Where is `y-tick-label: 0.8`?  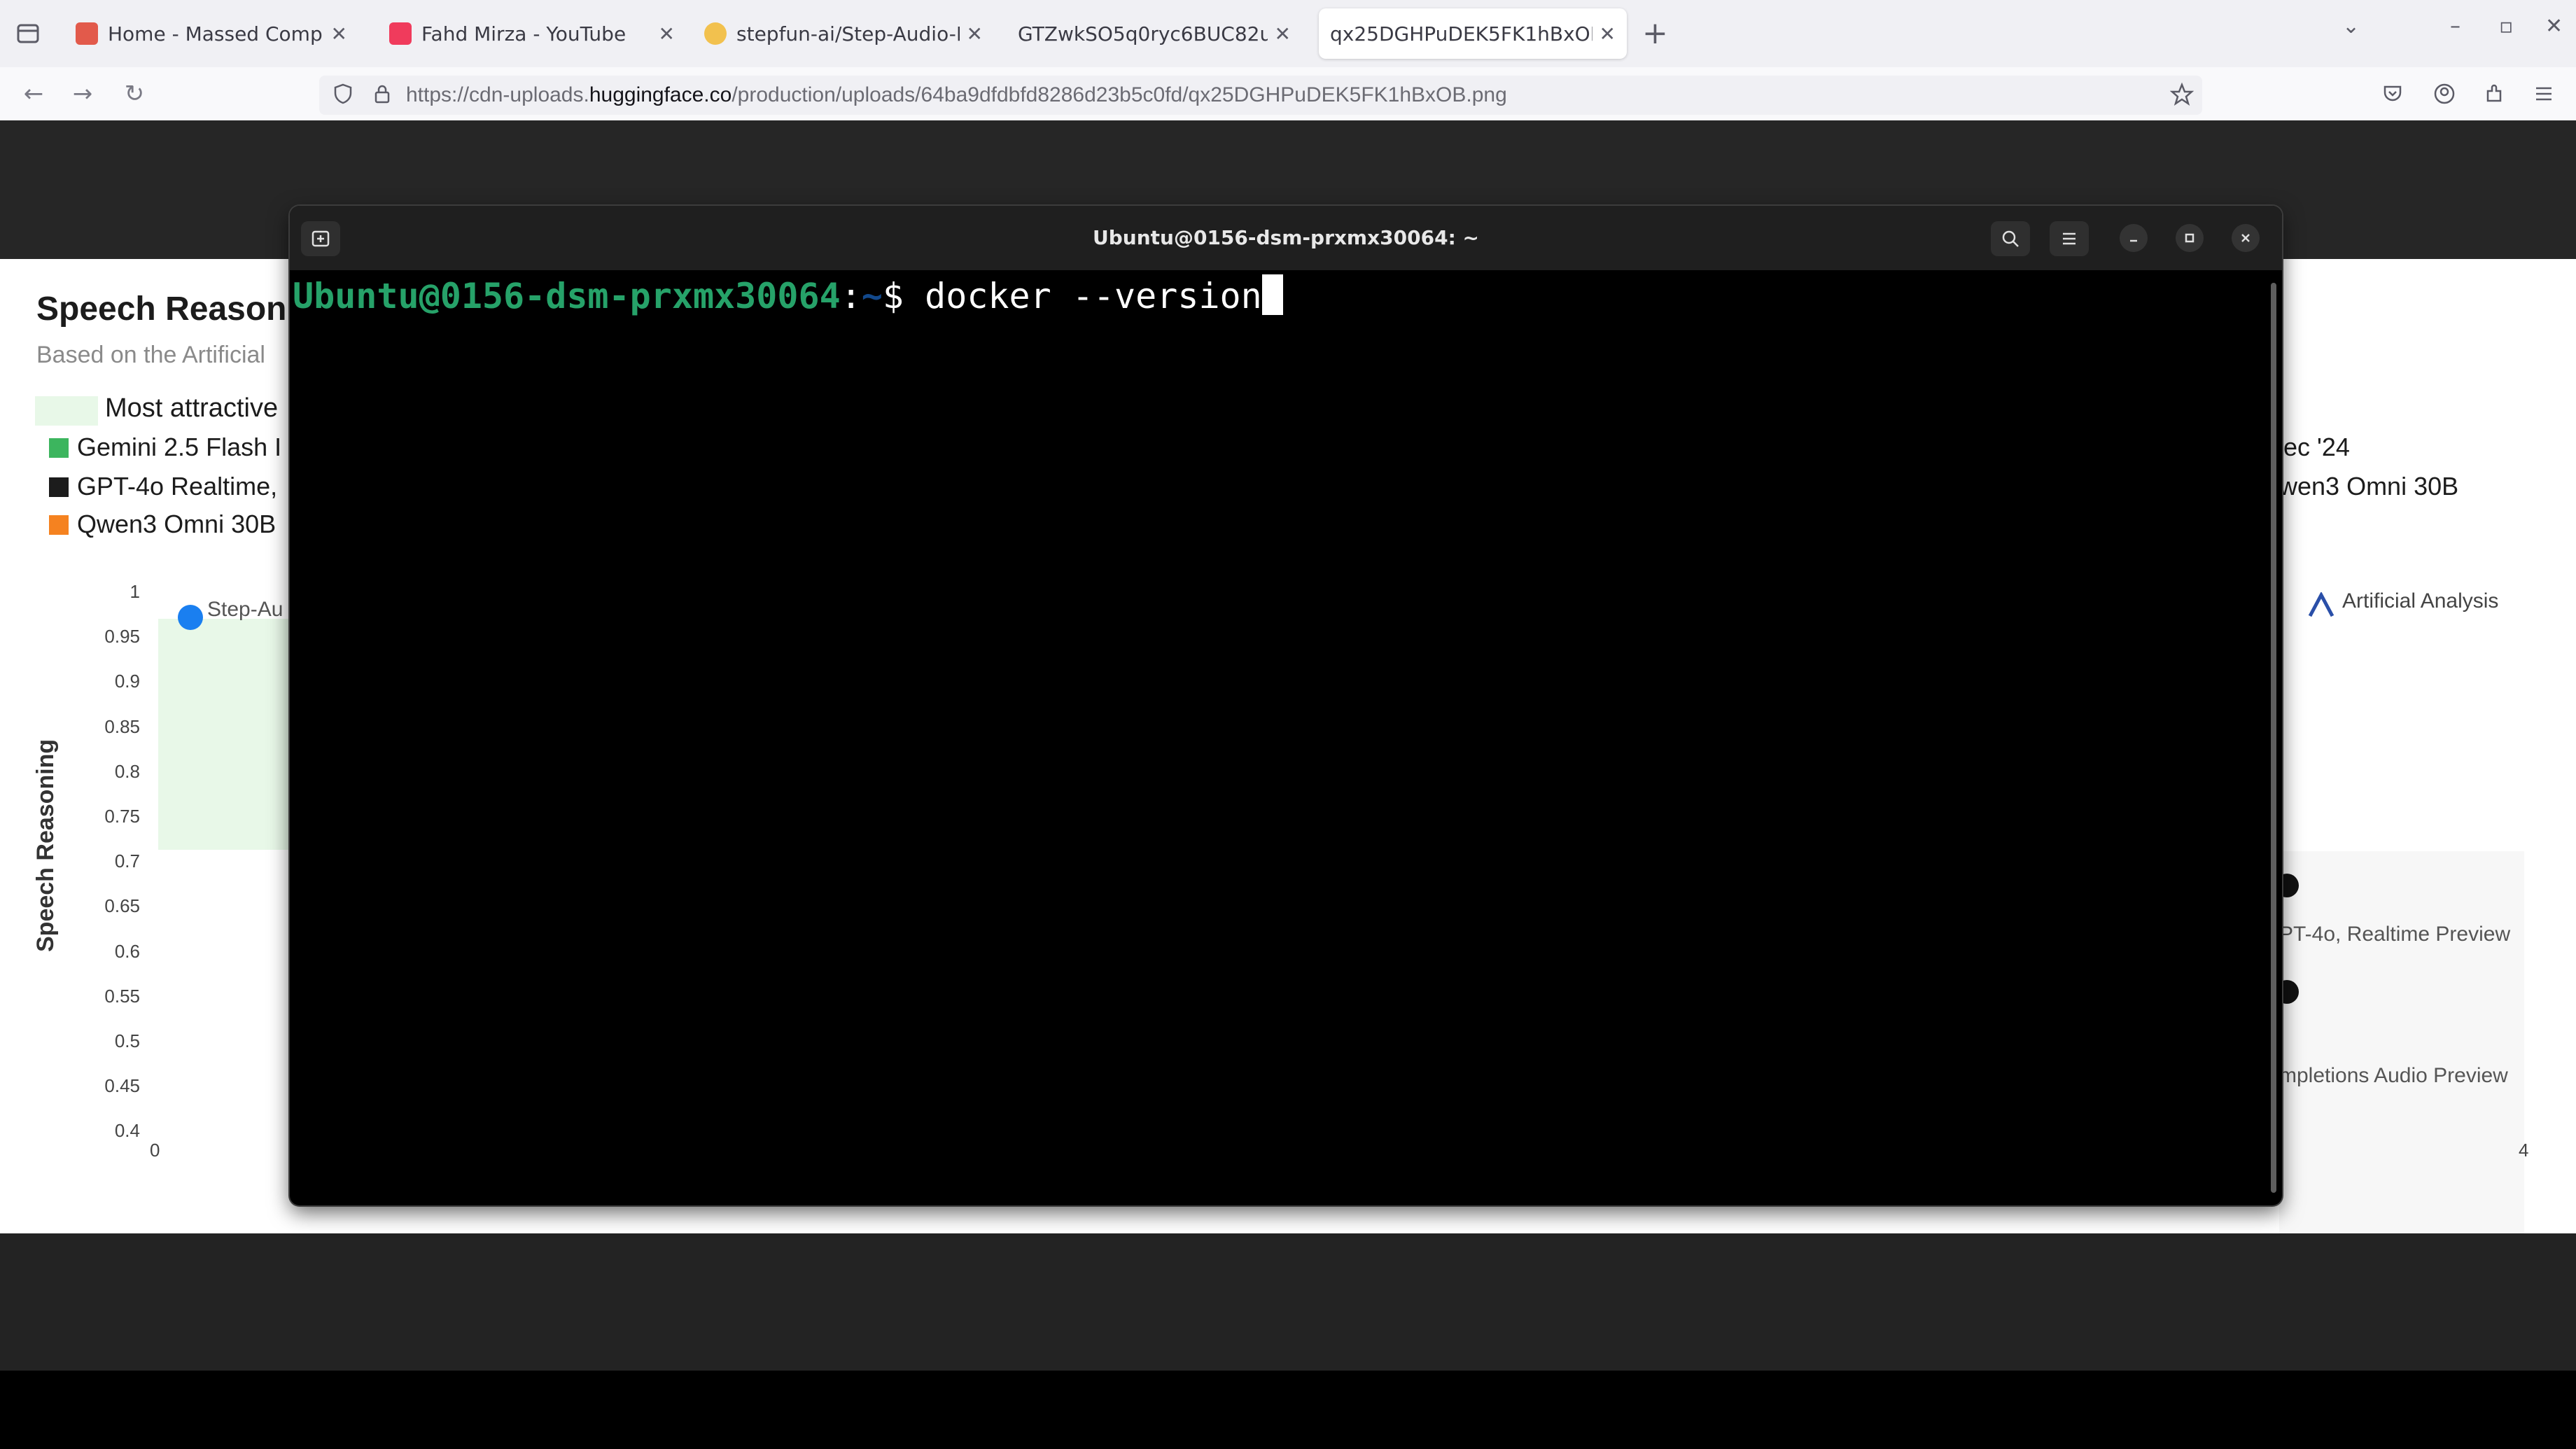
y-tick-label: 0.8 is located at coordinates (127, 771).